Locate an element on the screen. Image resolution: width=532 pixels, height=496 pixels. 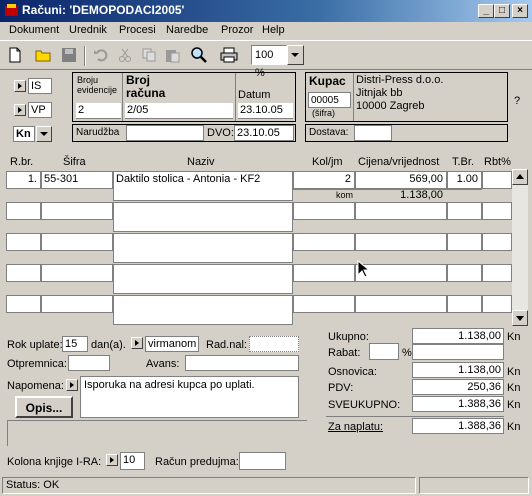
code1-field: IS is located at coordinates (40, 86).